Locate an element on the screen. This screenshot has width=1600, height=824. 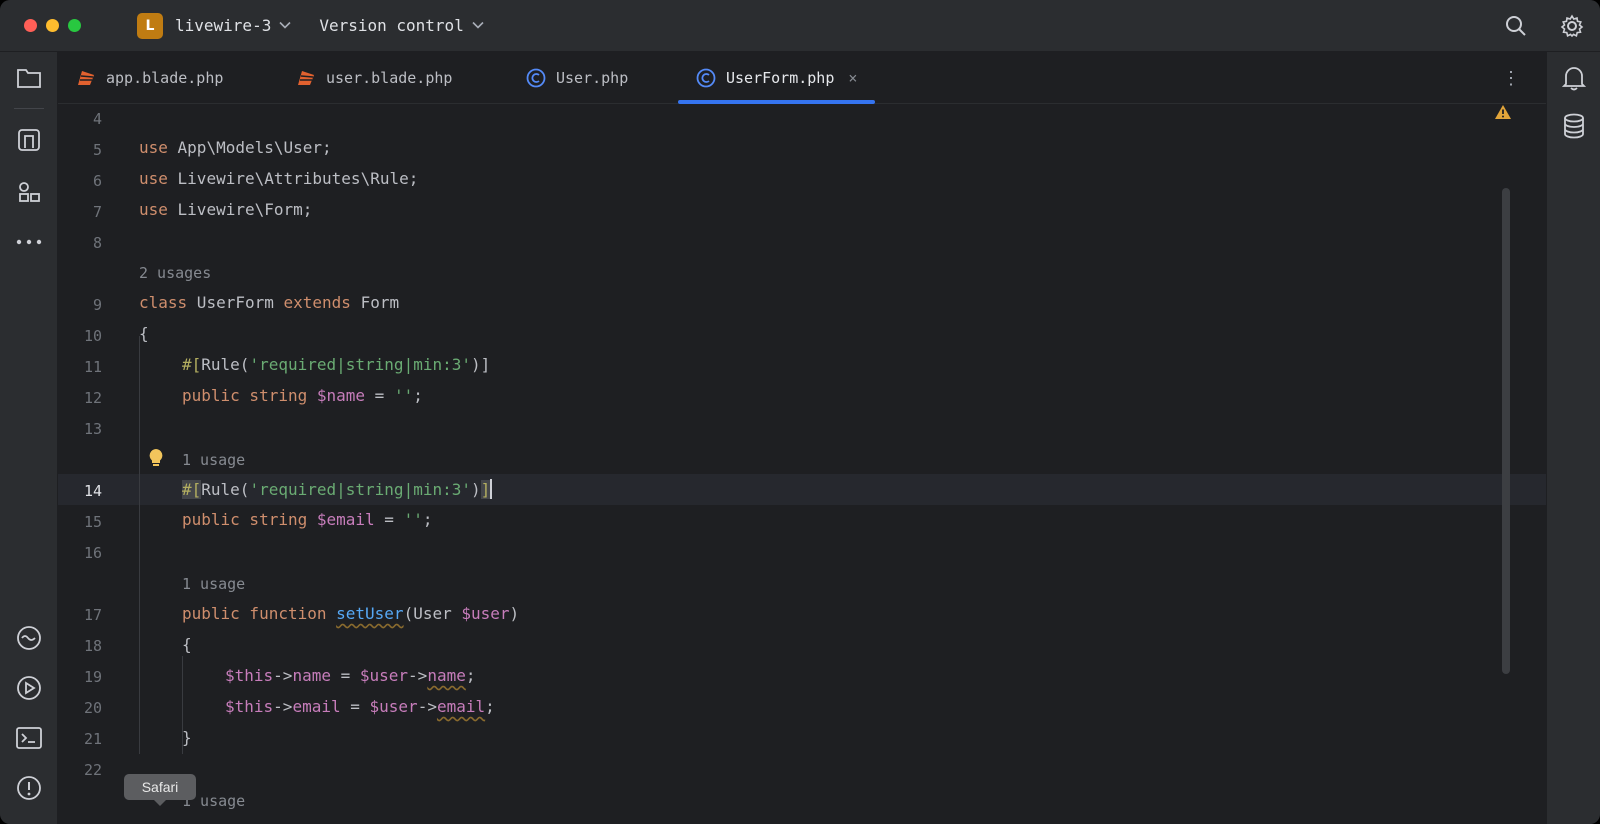
tab-user-php: User.php is located at coordinates (577, 78).